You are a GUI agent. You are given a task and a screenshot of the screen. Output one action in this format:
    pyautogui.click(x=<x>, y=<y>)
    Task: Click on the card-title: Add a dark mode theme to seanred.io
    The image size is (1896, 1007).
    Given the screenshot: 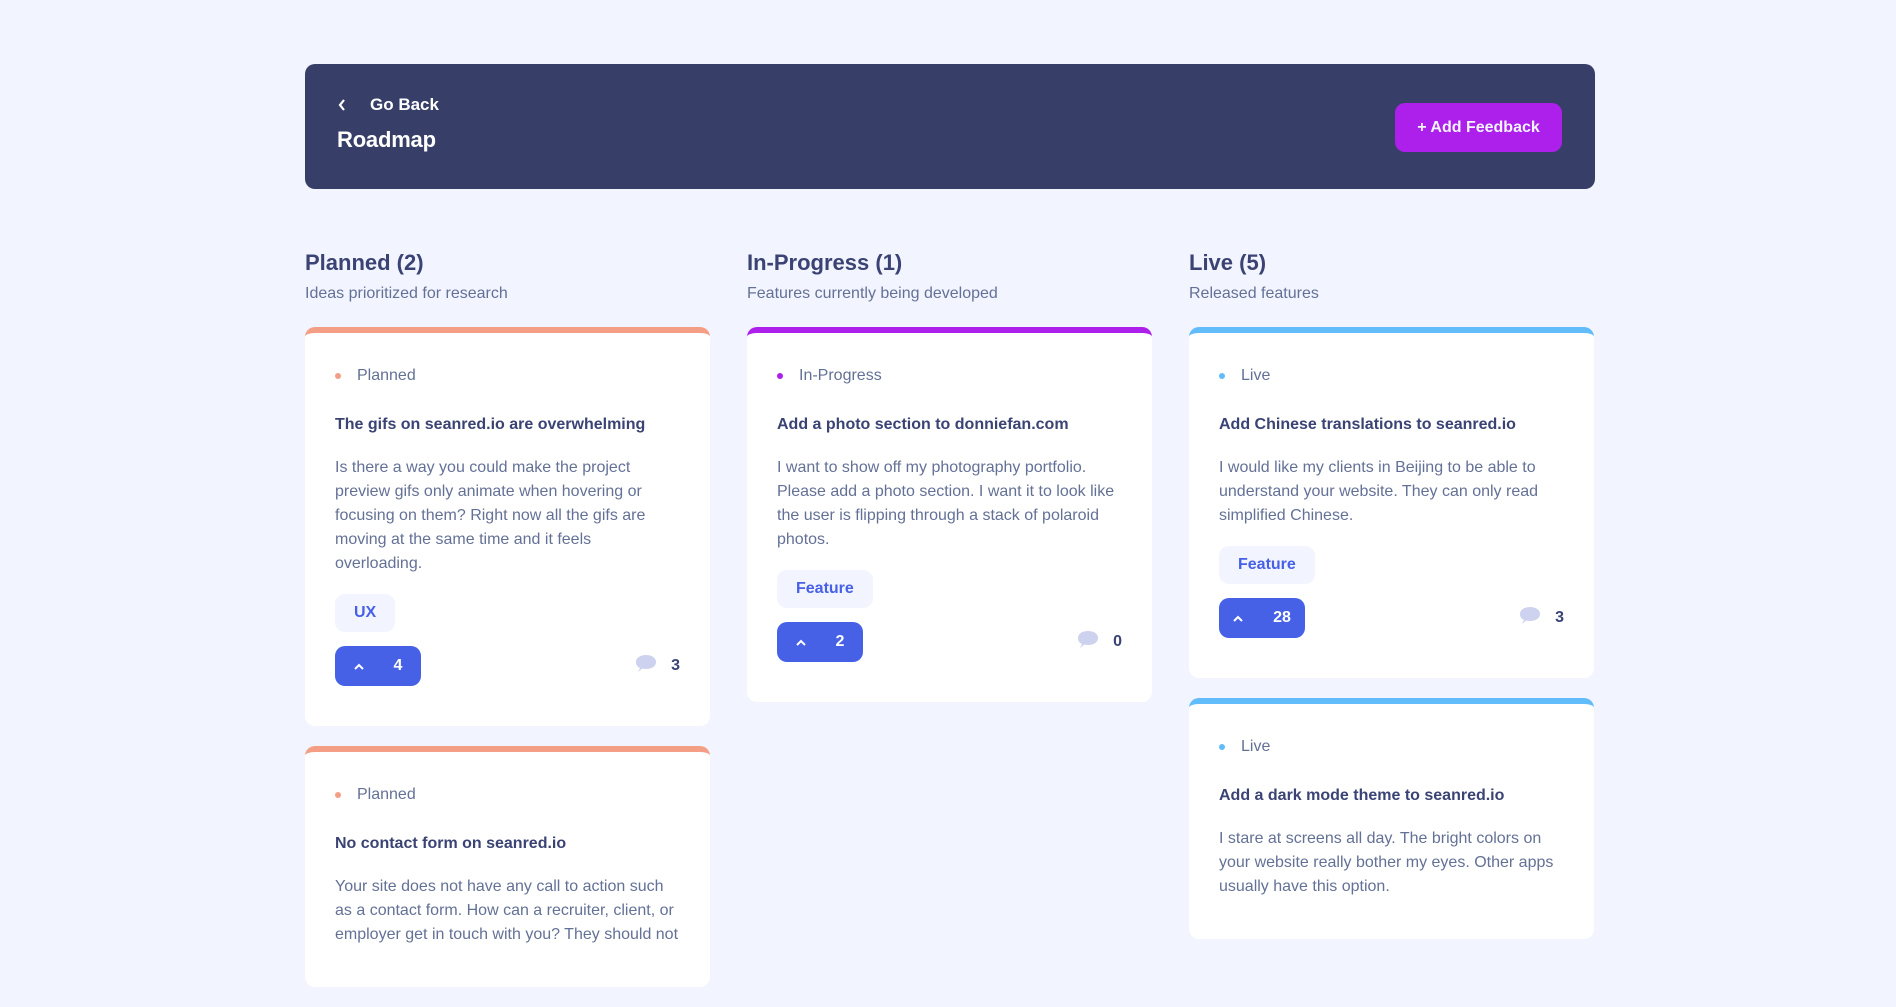 What is the action you would take?
    pyautogui.click(x=1391, y=796)
    